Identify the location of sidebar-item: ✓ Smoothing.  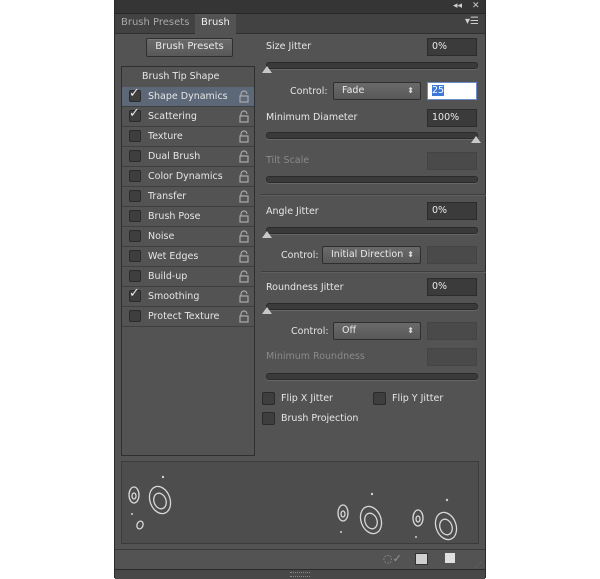
(188, 296).